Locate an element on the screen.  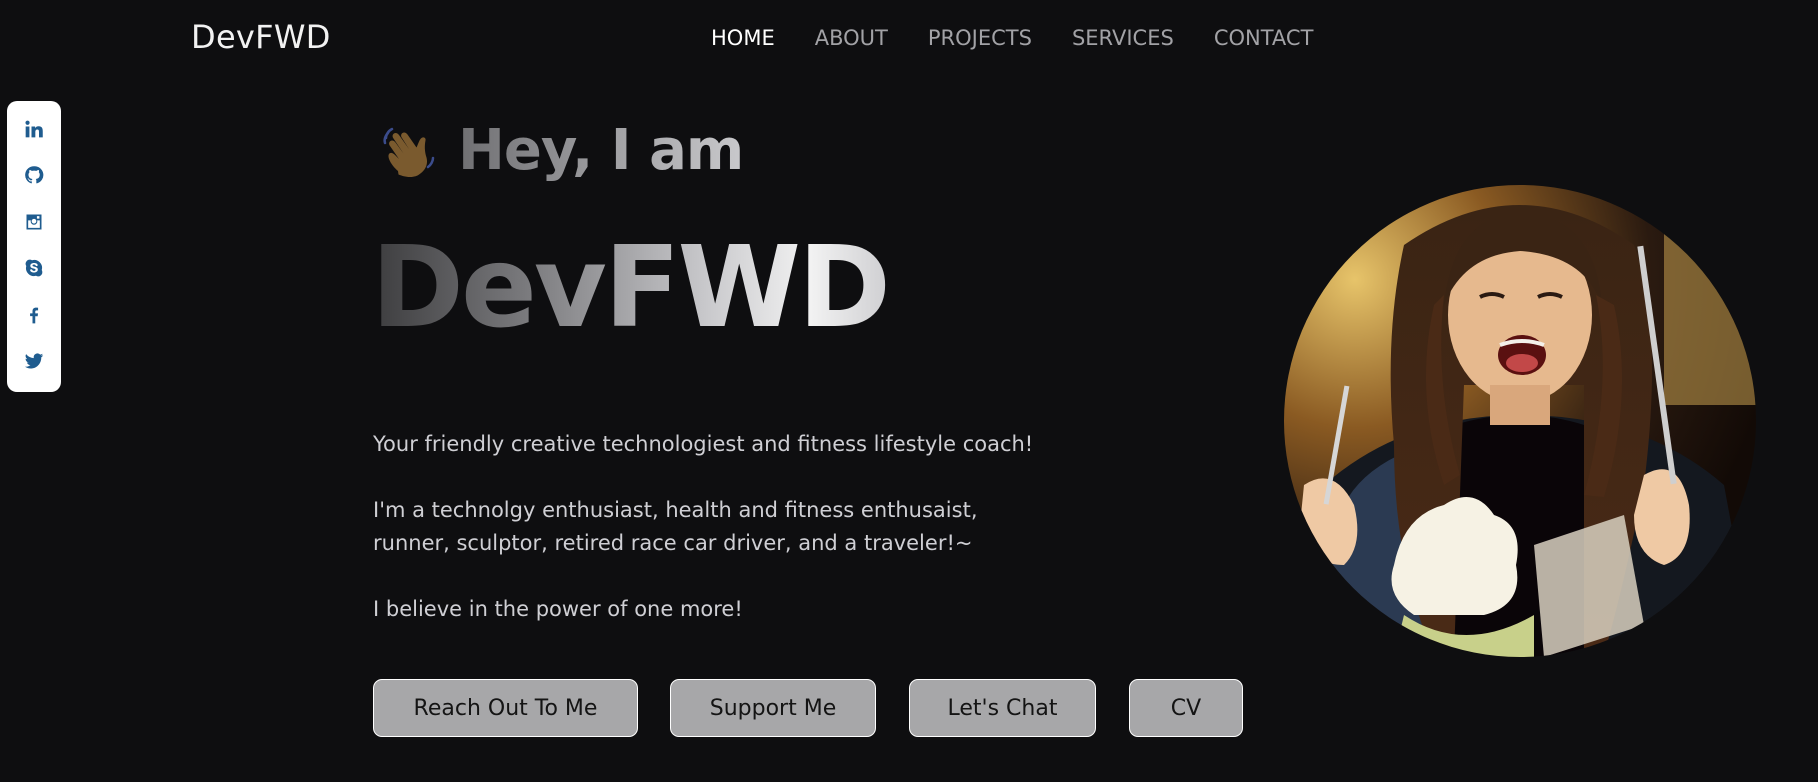
linkedin-icon is located at coordinates (34, 129).